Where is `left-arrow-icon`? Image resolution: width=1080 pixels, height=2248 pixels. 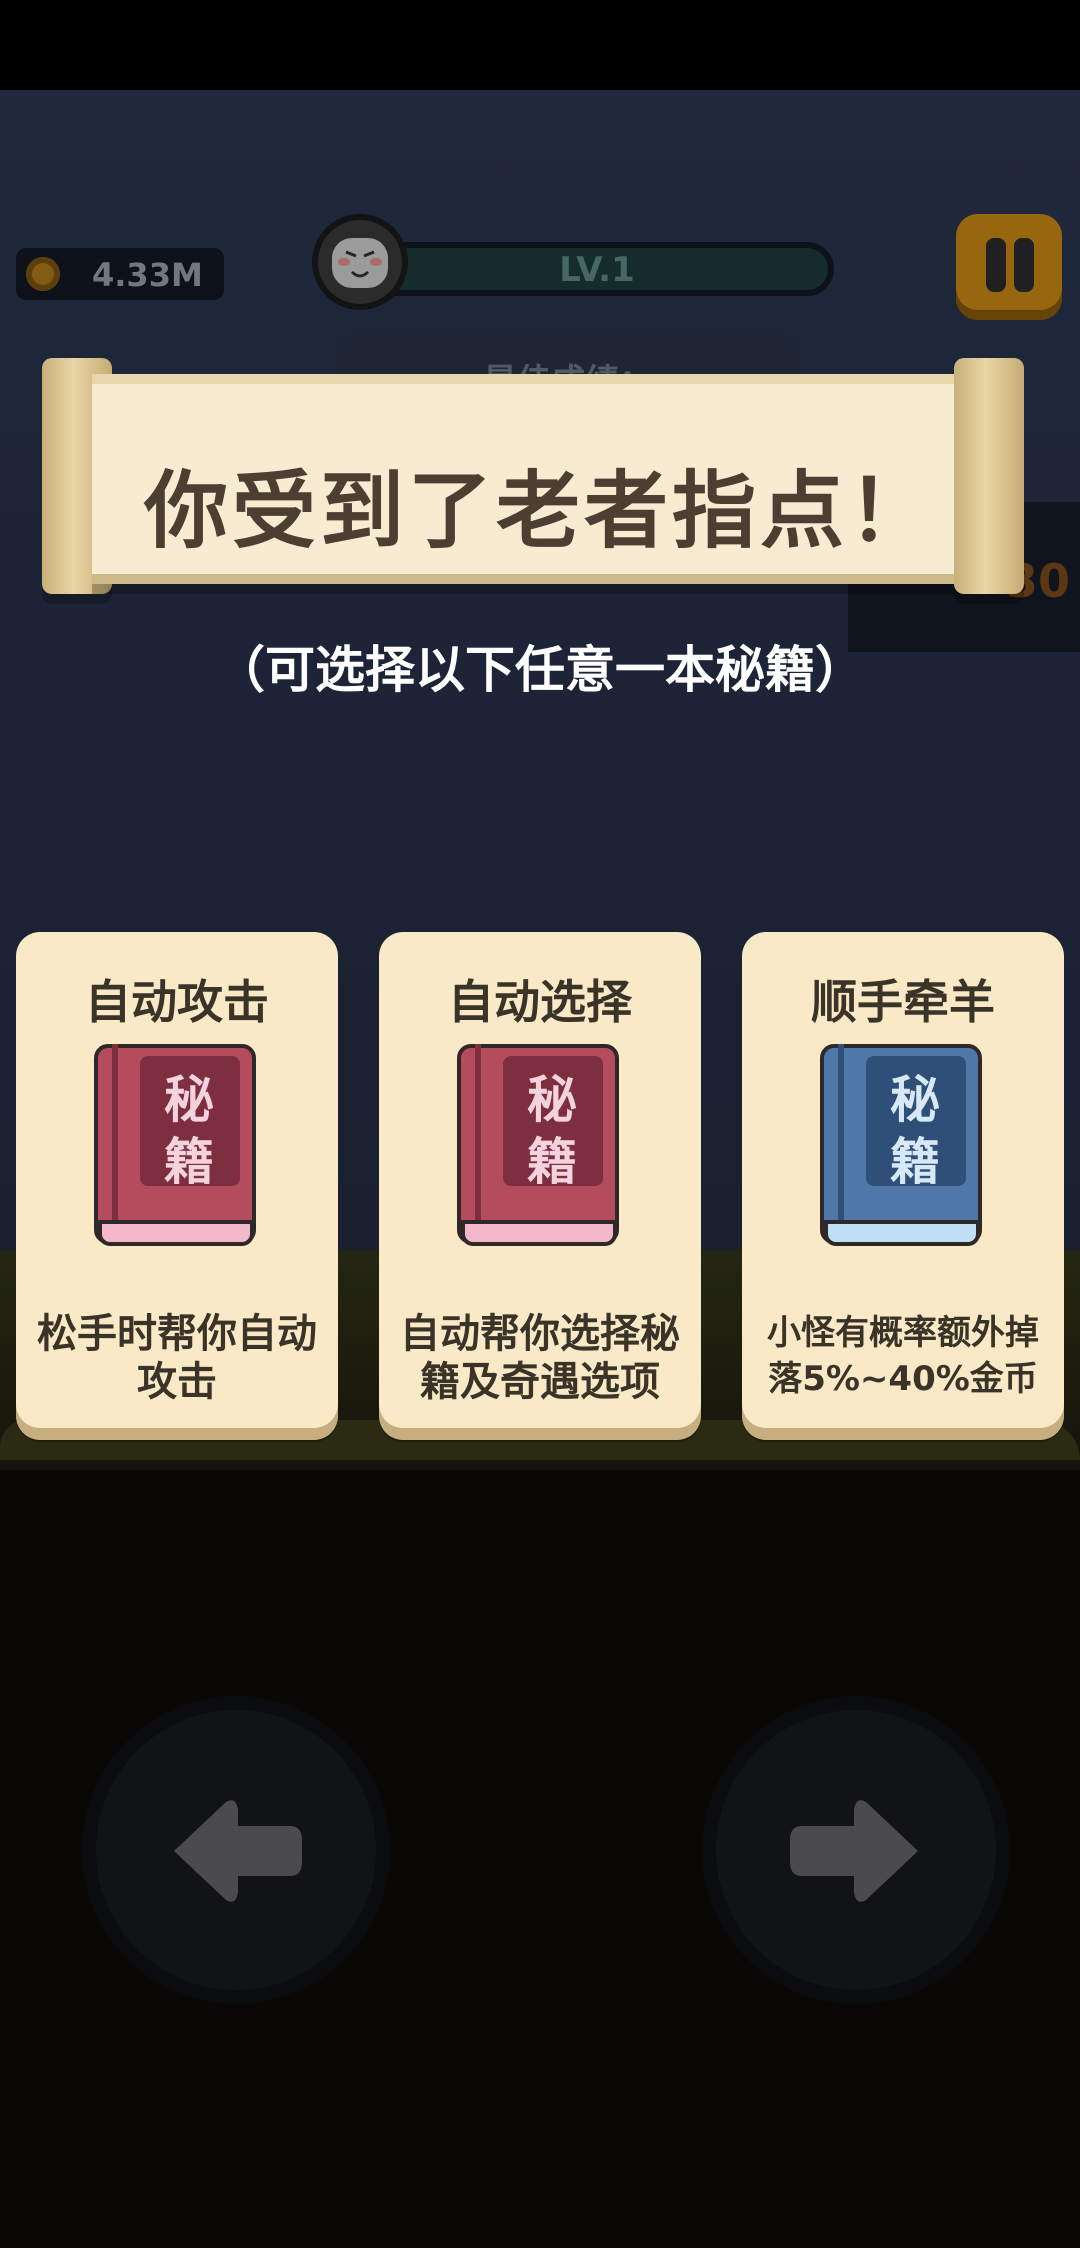
left-arrow-icon is located at coordinates (238, 1851).